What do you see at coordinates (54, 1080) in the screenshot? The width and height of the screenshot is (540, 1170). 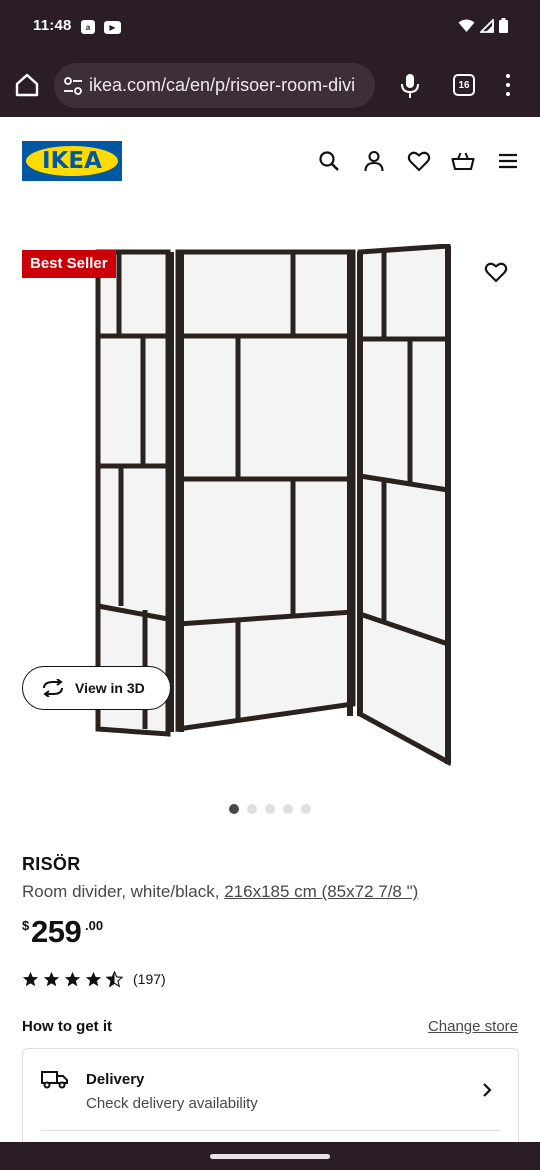 I see `truck-icon` at bounding box center [54, 1080].